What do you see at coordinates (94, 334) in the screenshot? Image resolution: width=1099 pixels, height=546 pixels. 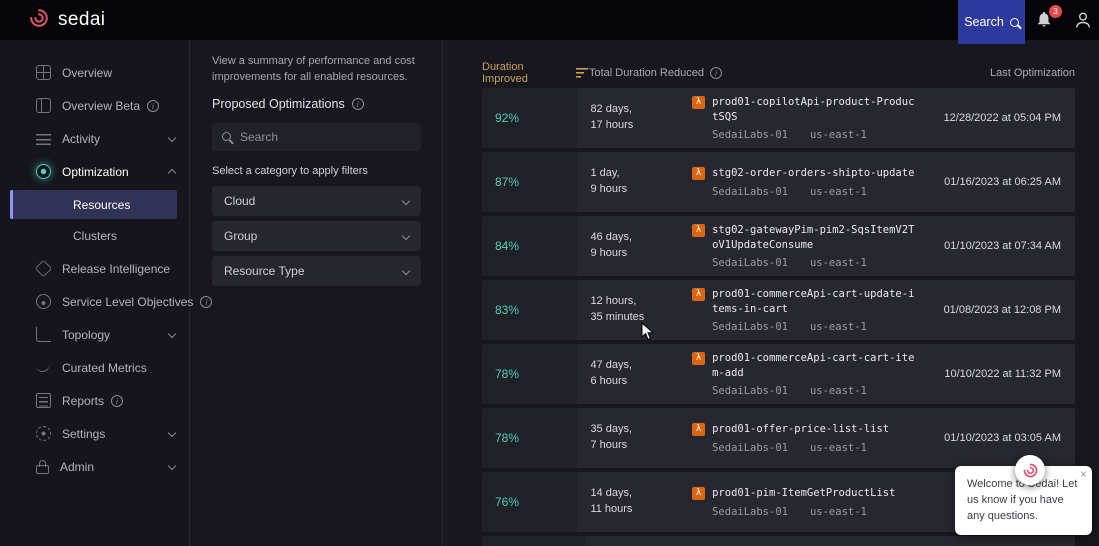 I see `sidebar-item-topology: Topology` at bounding box center [94, 334].